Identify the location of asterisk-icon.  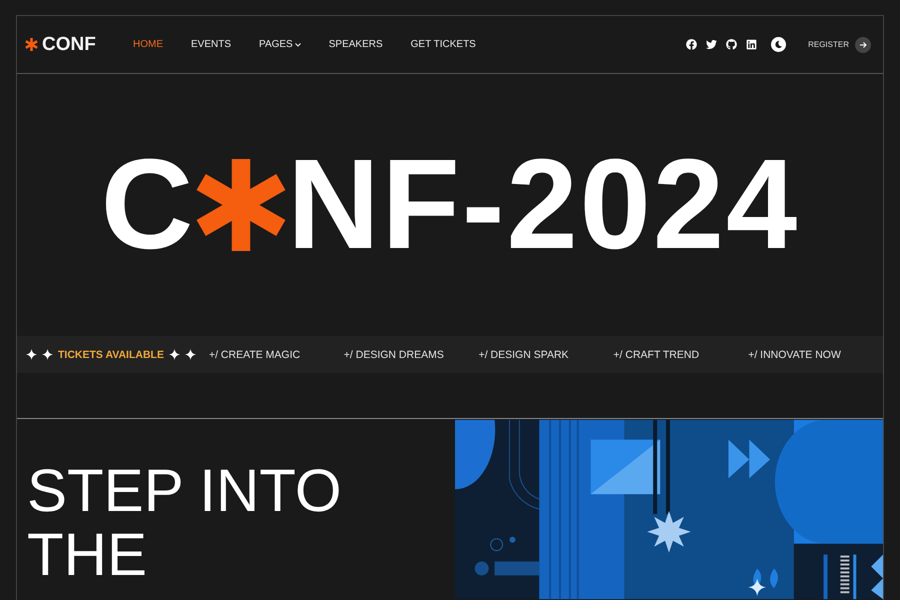
(241, 205).